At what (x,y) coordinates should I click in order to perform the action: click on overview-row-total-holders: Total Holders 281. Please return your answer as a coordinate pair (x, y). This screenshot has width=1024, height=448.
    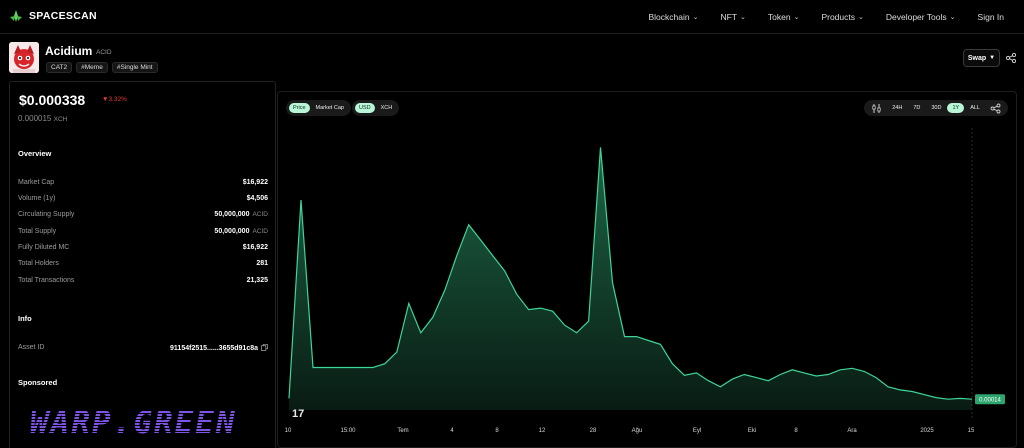
    Looking at the image, I should click on (143, 266).